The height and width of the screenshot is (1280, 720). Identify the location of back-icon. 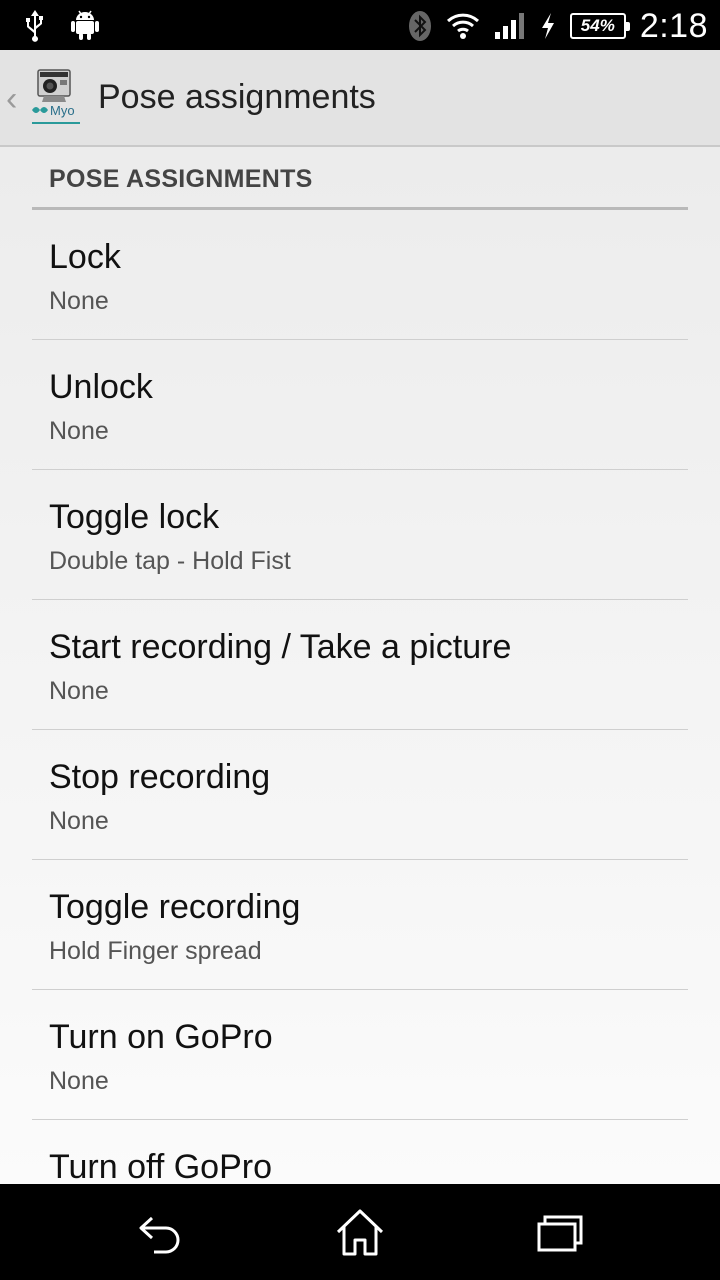
(161, 1232).